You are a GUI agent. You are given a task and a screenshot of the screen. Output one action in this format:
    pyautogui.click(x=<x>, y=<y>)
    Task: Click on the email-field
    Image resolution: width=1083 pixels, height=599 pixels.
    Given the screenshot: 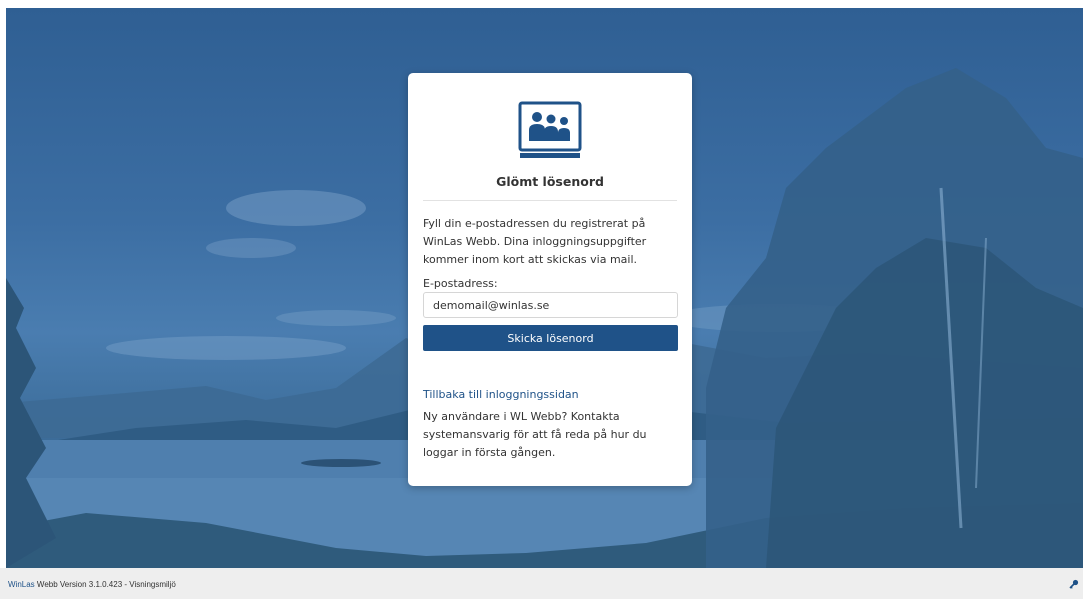 What is the action you would take?
    pyautogui.click(x=550, y=305)
    